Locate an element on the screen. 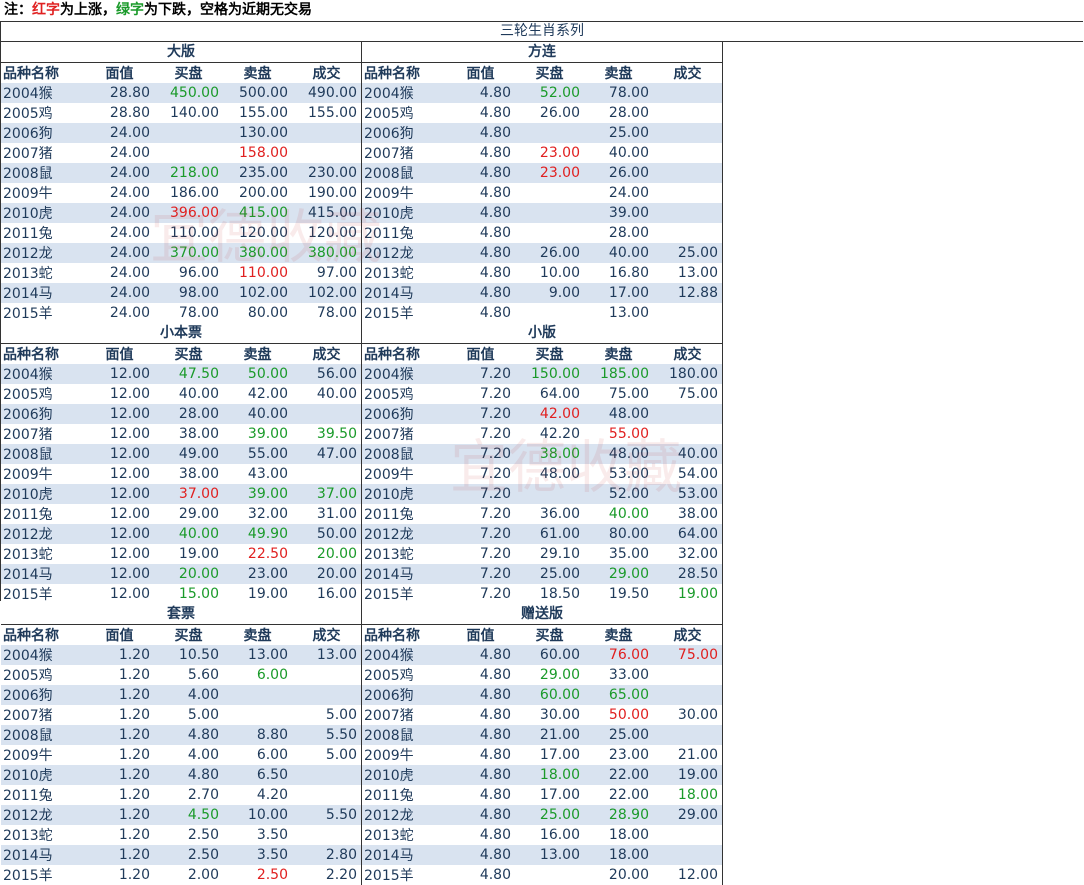 The width and height of the screenshot is (1084, 885). ask-price: 48.00 is located at coordinates (618, 414).